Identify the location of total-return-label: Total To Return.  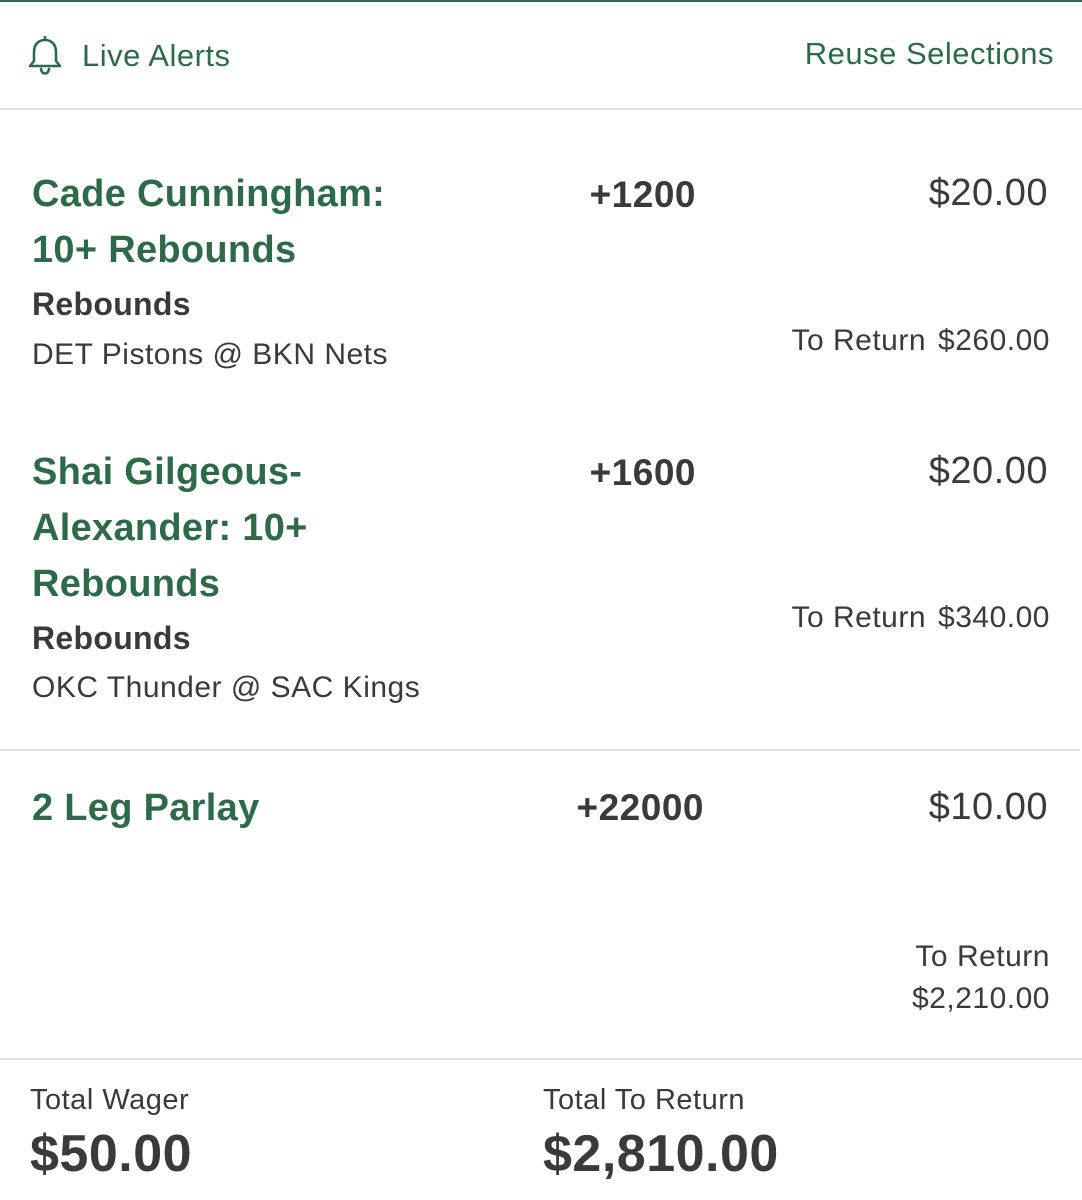
(644, 1100).